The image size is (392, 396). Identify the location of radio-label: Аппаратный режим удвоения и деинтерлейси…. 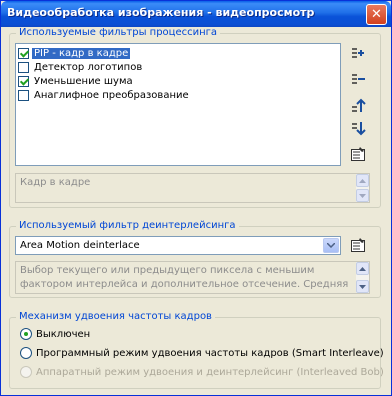
(210, 372).